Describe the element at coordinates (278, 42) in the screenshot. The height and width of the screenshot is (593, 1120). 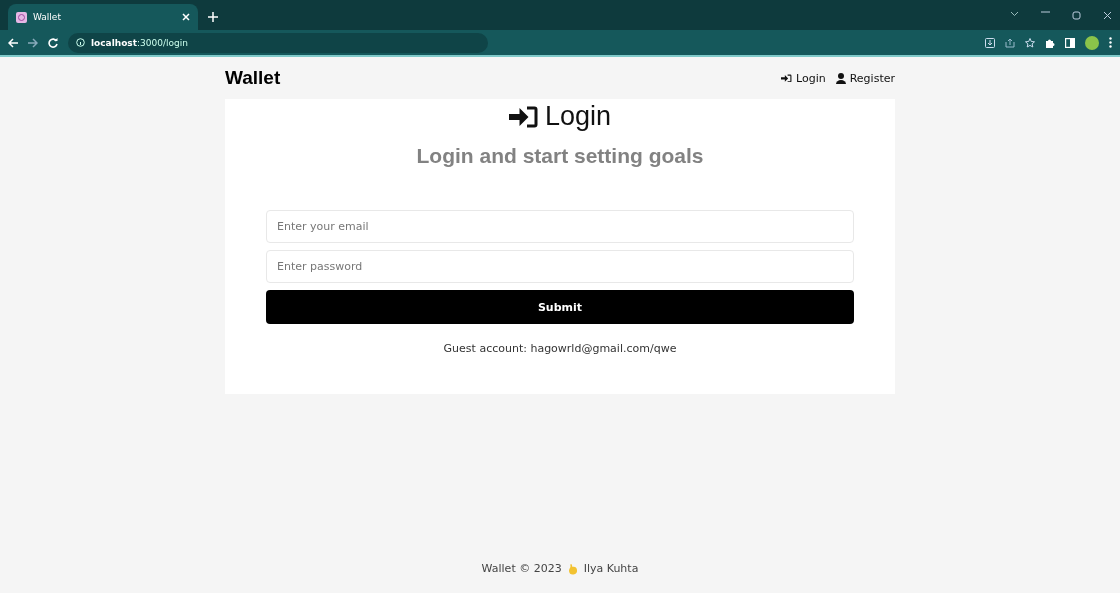
I see `address-bar: localhost:3000/login` at that location.